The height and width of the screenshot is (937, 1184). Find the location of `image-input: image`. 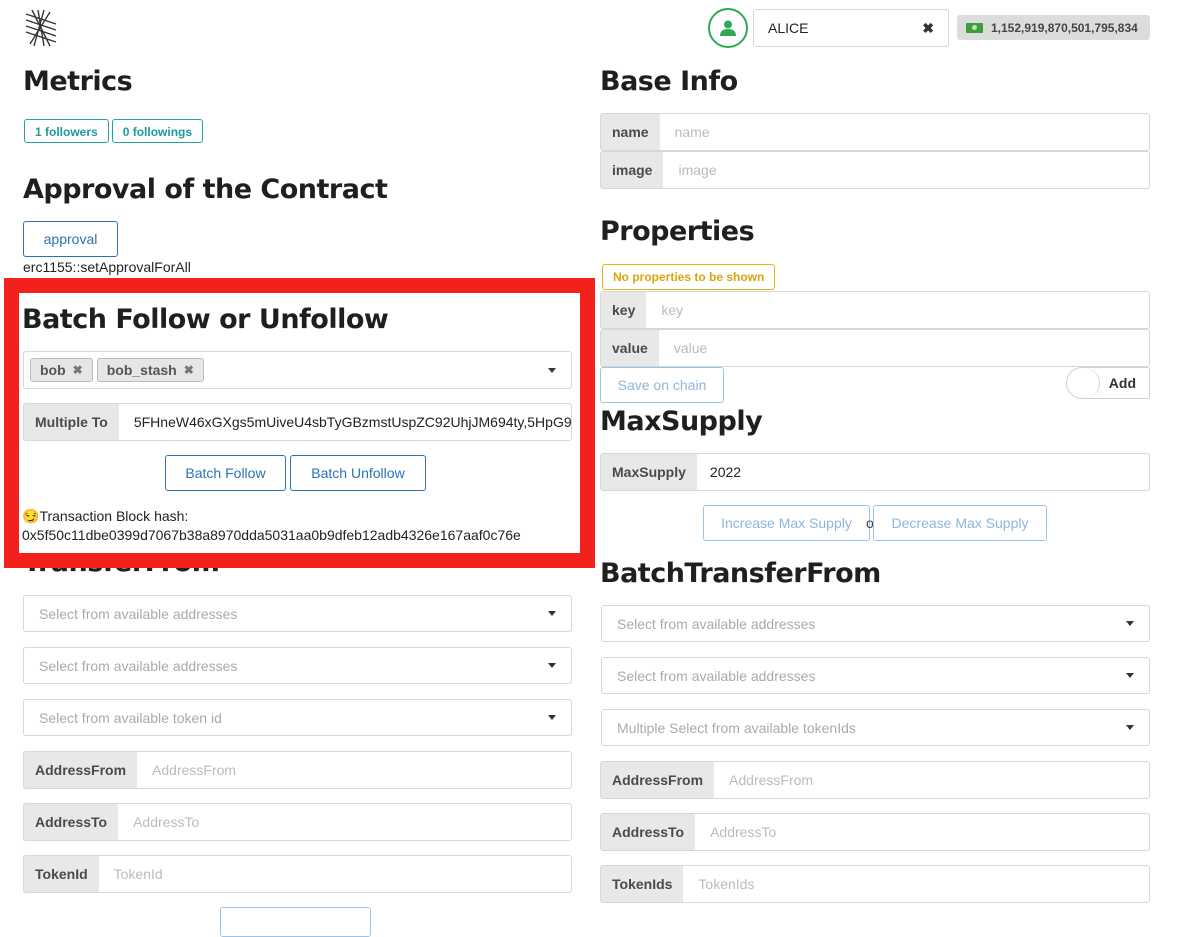

image-input: image is located at coordinates (906, 170).